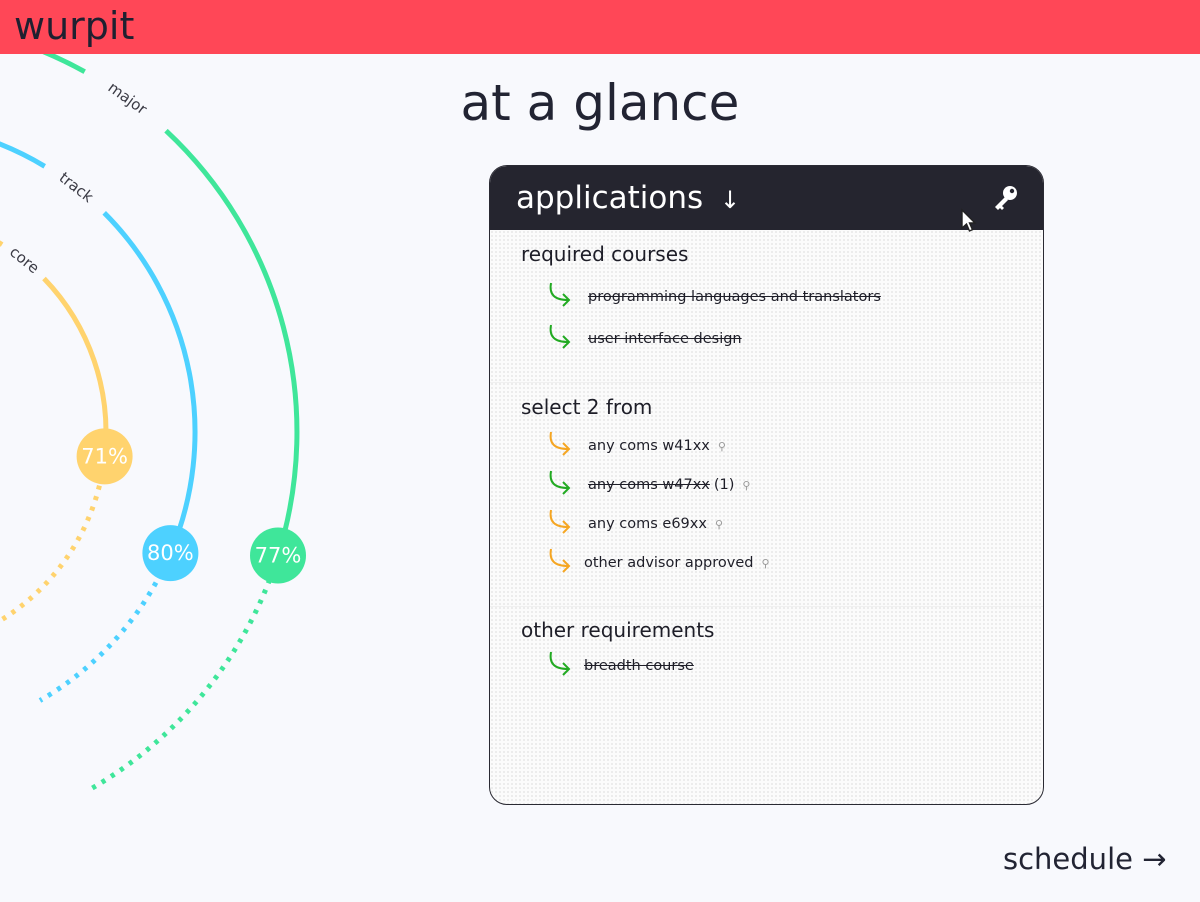  What do you see at coordinates (649, 446) in the screenshot?
I see `requirement-label: any coms w41xx` at bounding box center [649, 446].